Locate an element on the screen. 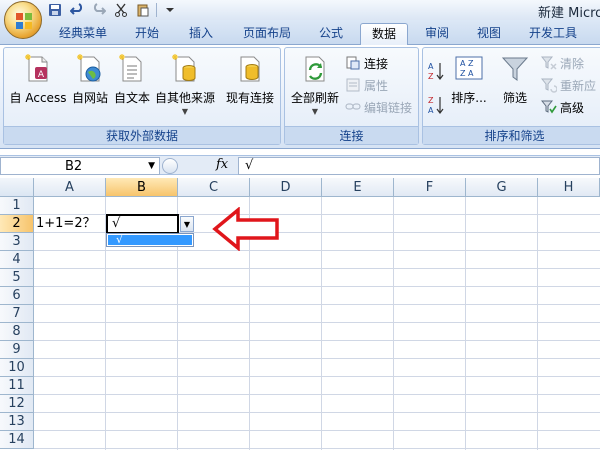 The width and height of the screenshot is (600, 450). group-label-sort-filter: 排序和筛选 is located at coordinates (511, 135).